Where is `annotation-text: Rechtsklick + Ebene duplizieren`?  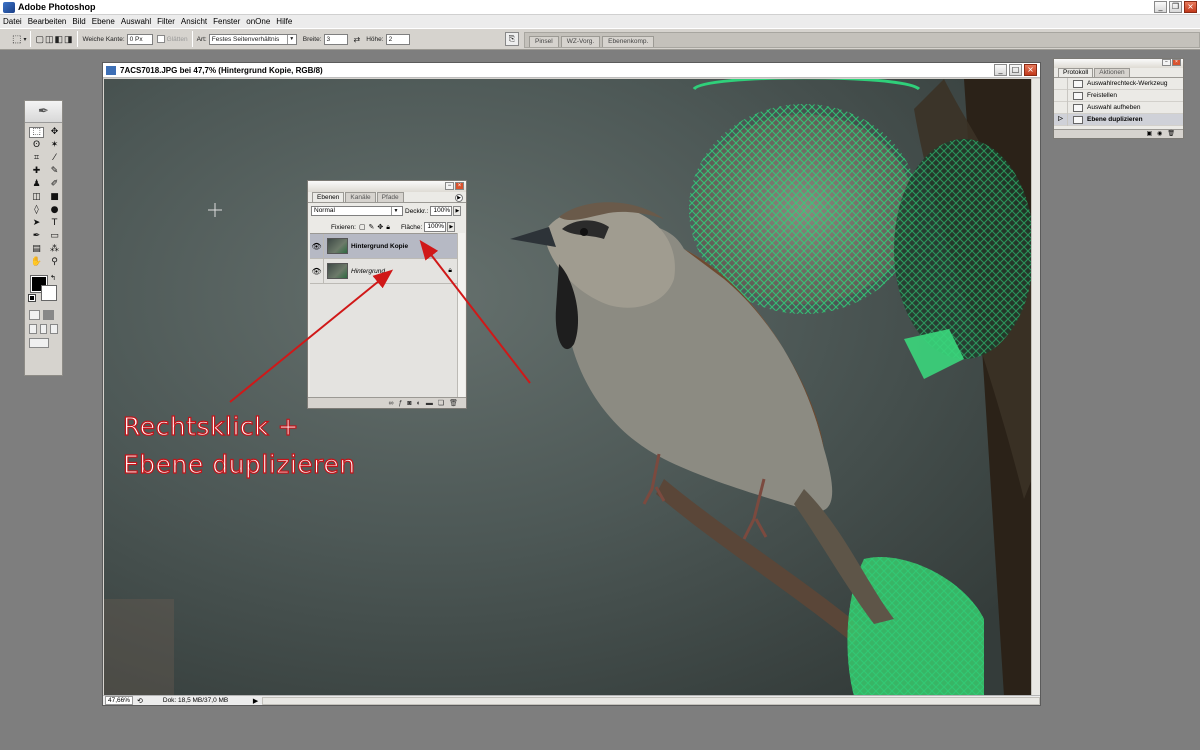 annotation-text: Rechtsklick + Ebene duplizieren is located at coordinates (239, 446).